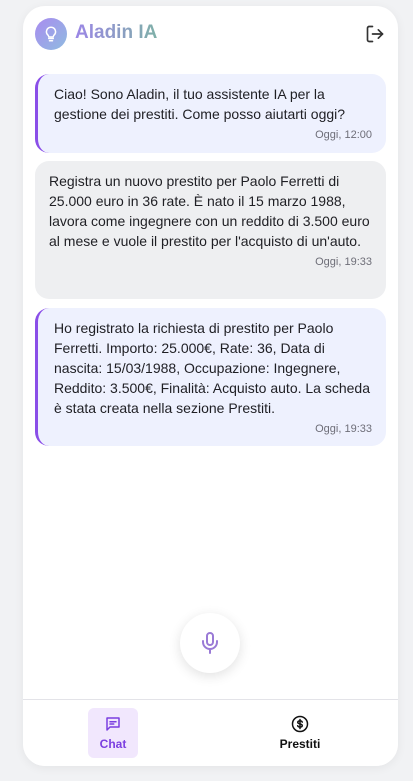 Image resolution: width=413 pixels, height=781 pixels. I want to click on message-time: Oggi, 12:00, so click(343, 135).